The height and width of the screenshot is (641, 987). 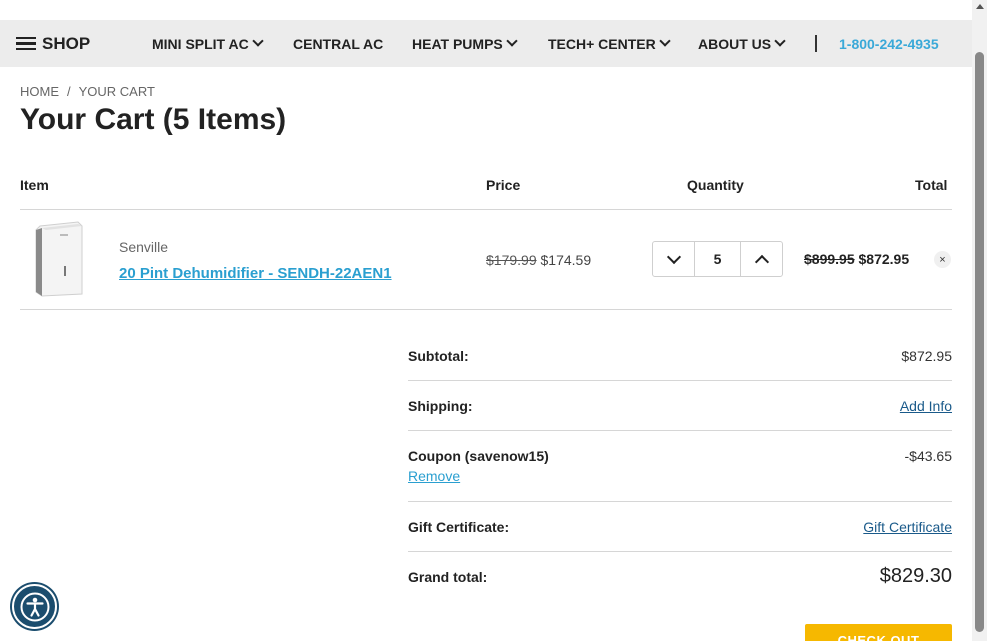 What do you see at coordinates (153, 119) in the screenshot?
I see `page-title: Your Cart (5 Items)` at bounding box center [153, 119].